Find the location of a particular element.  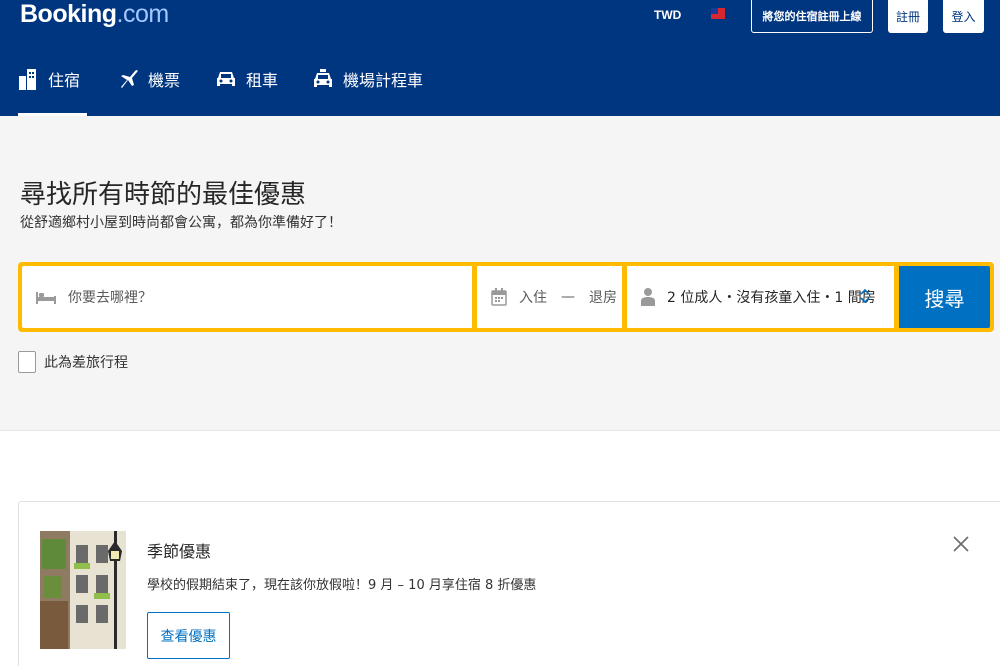

destination-field: 你要去哪裡？ is located at coordinates (247, 297).